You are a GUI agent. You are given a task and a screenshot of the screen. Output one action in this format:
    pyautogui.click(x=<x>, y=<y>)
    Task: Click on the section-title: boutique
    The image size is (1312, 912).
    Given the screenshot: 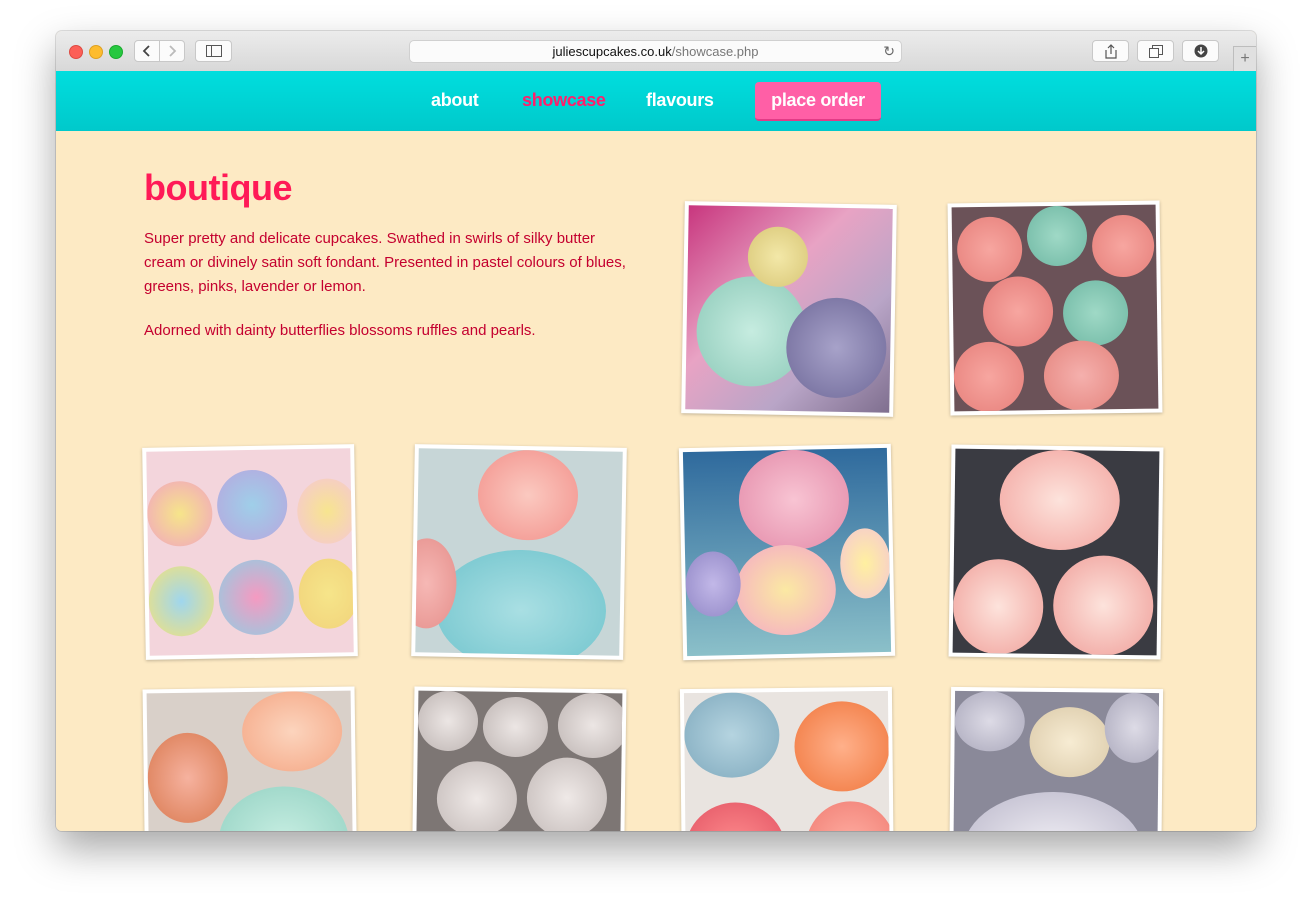 What is the action you would take?
    pyautogui.click(x=218, y=187)
    